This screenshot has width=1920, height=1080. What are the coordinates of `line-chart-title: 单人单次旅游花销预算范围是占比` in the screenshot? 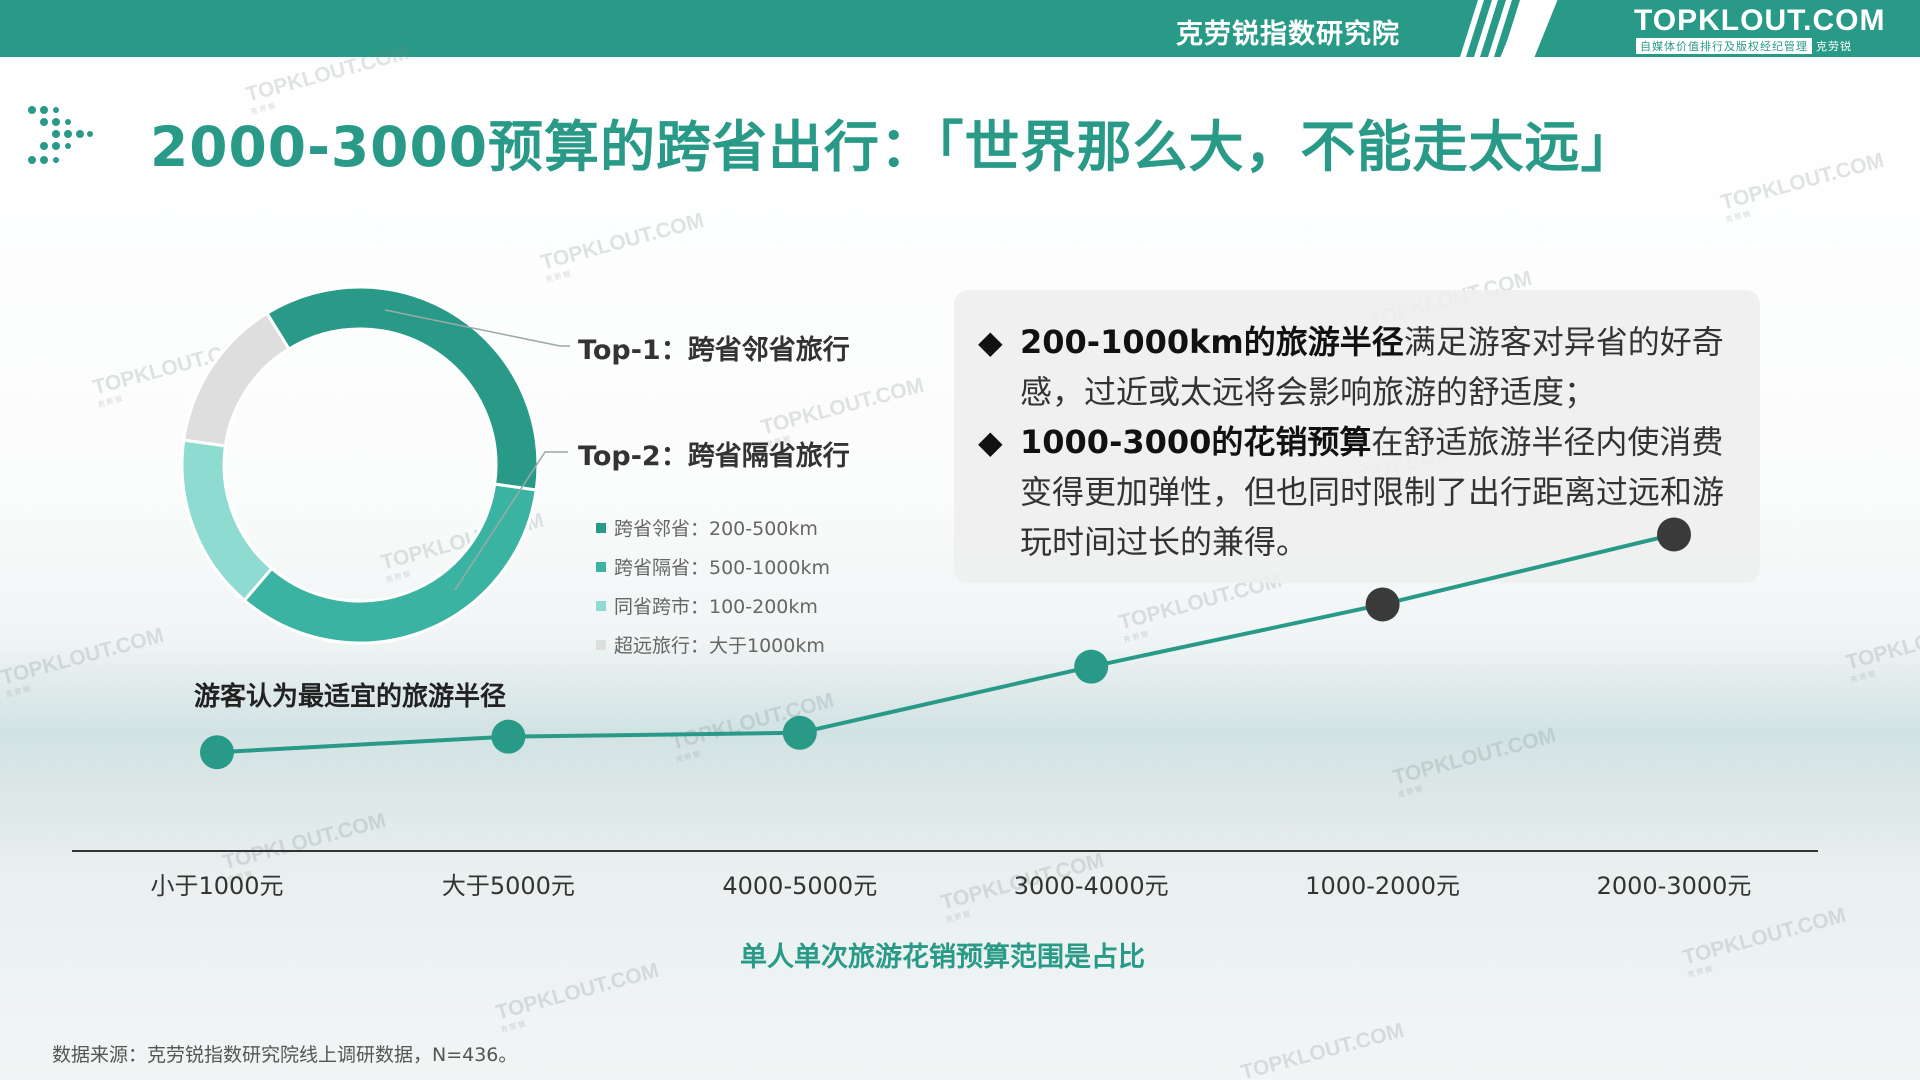 It's located at (942, 957).